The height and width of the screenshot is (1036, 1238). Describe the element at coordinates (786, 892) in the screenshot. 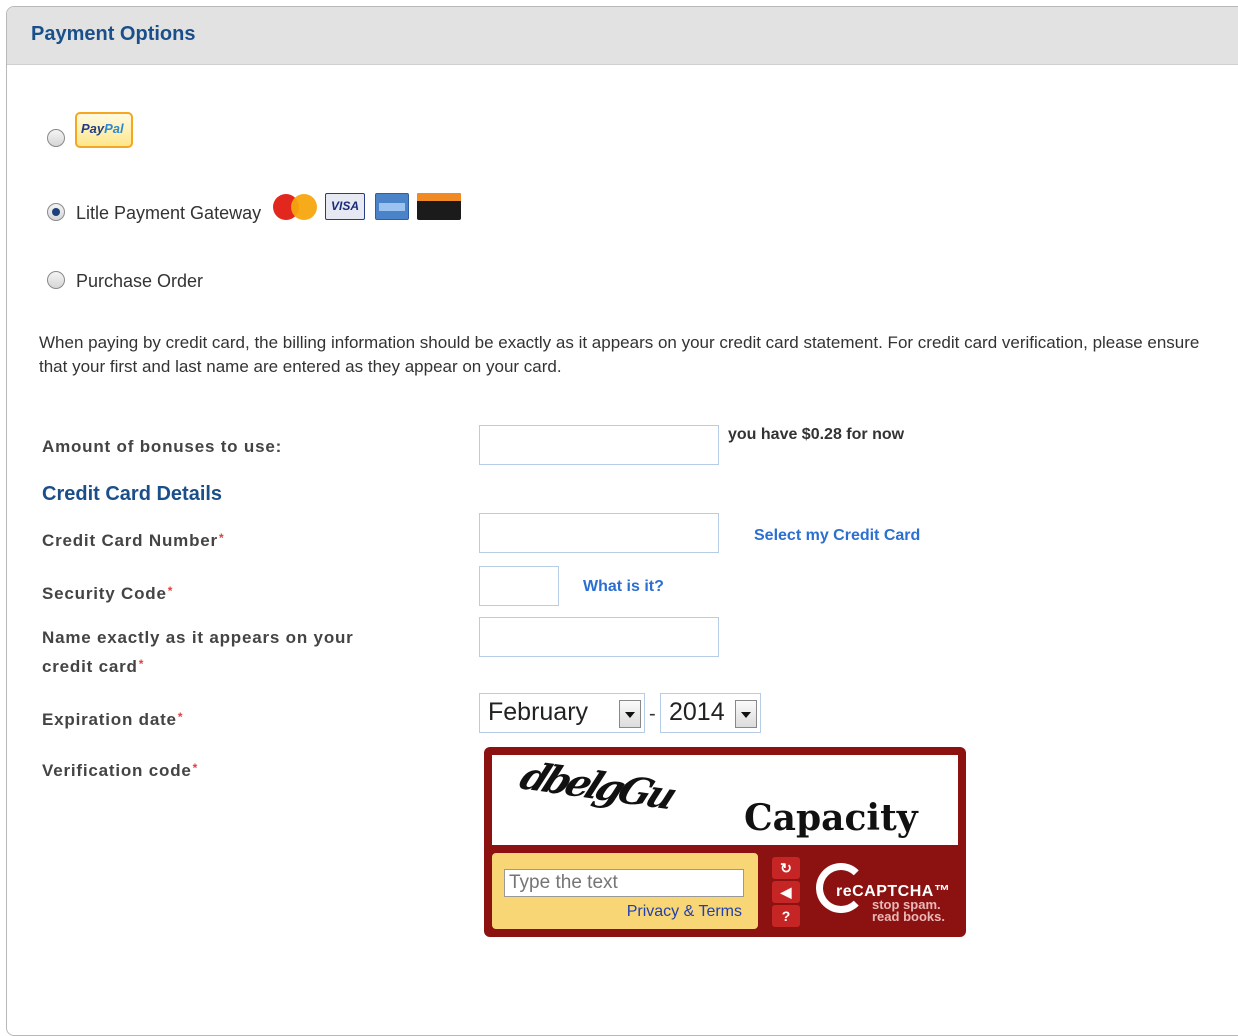

I see `audio-icon: ◀` at that location.